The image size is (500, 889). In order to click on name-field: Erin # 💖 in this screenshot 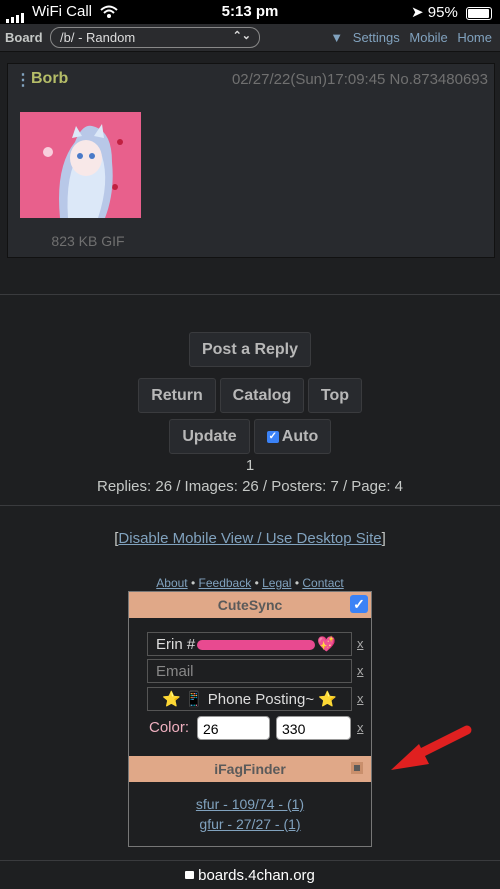, I will do `click(249, 644)`.